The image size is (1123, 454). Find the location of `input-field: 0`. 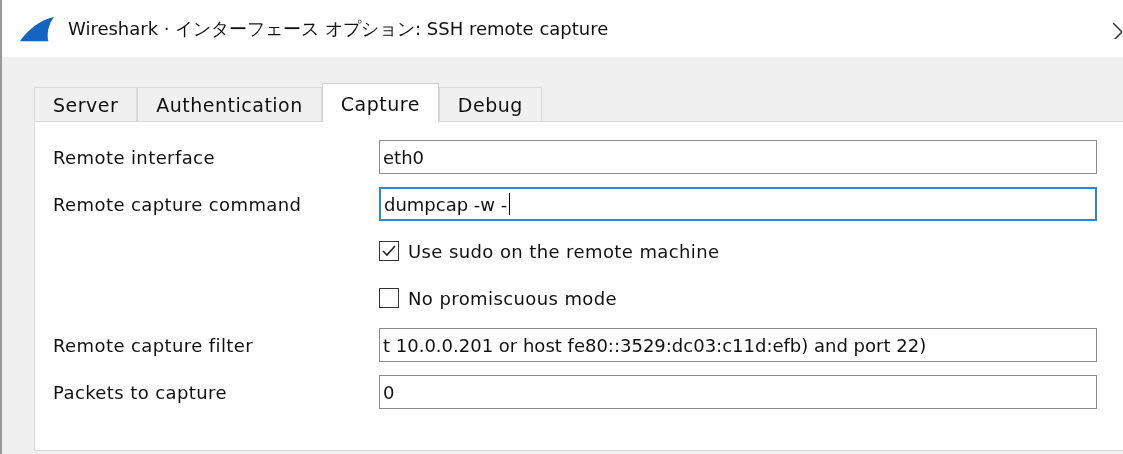

input-field: 0 is located at coordinates (738, 392).